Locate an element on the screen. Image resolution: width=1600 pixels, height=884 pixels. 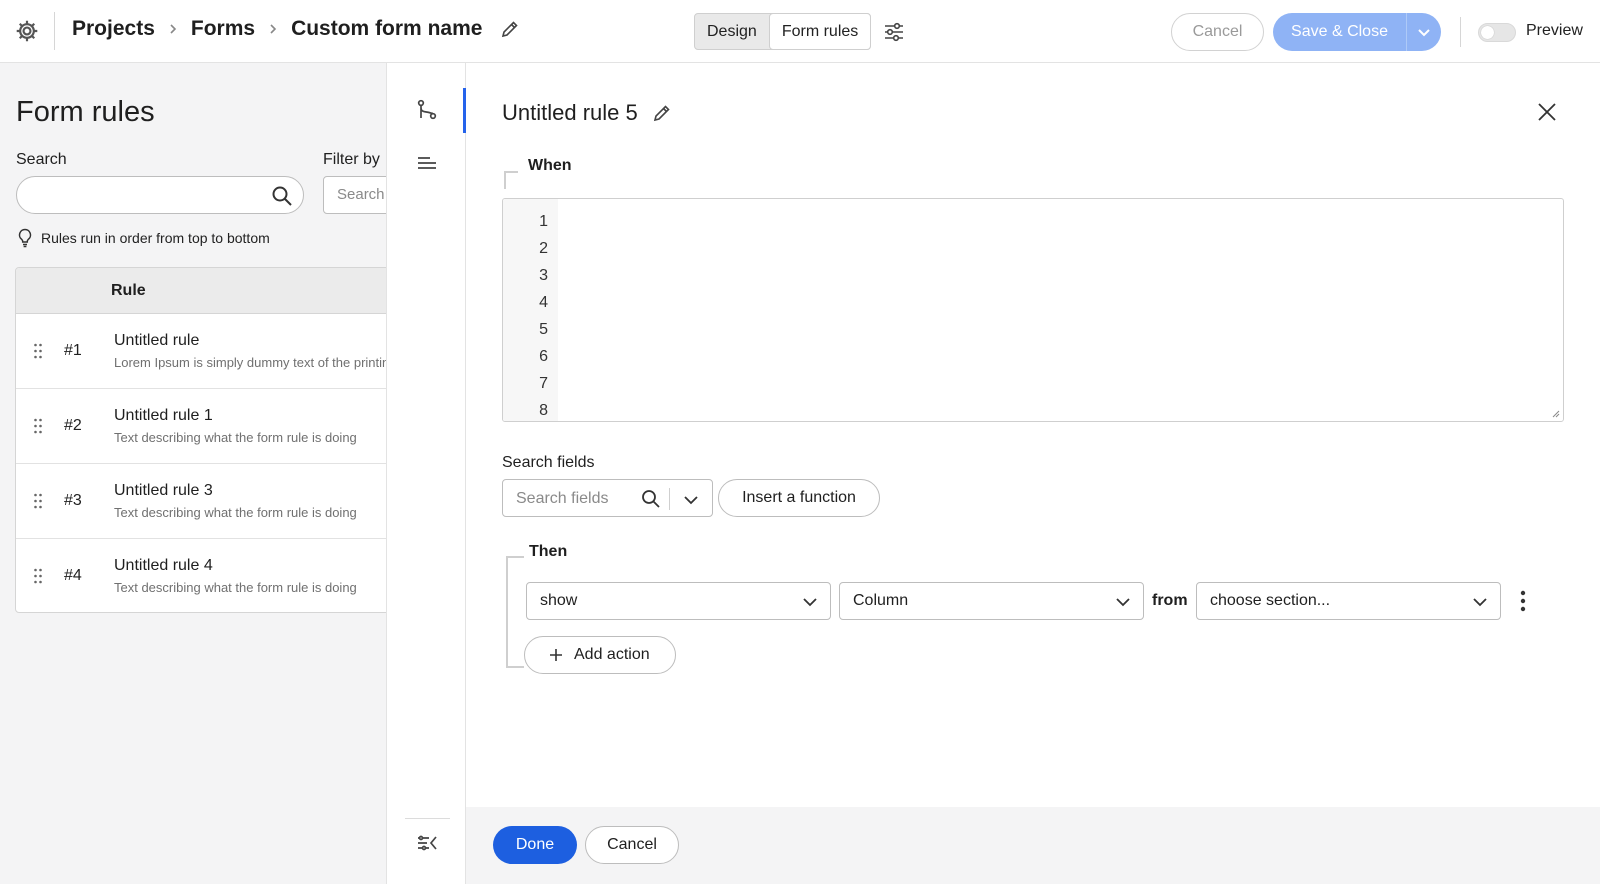
breadcrumb-projects: Projects is located at coordinates (113, 29).